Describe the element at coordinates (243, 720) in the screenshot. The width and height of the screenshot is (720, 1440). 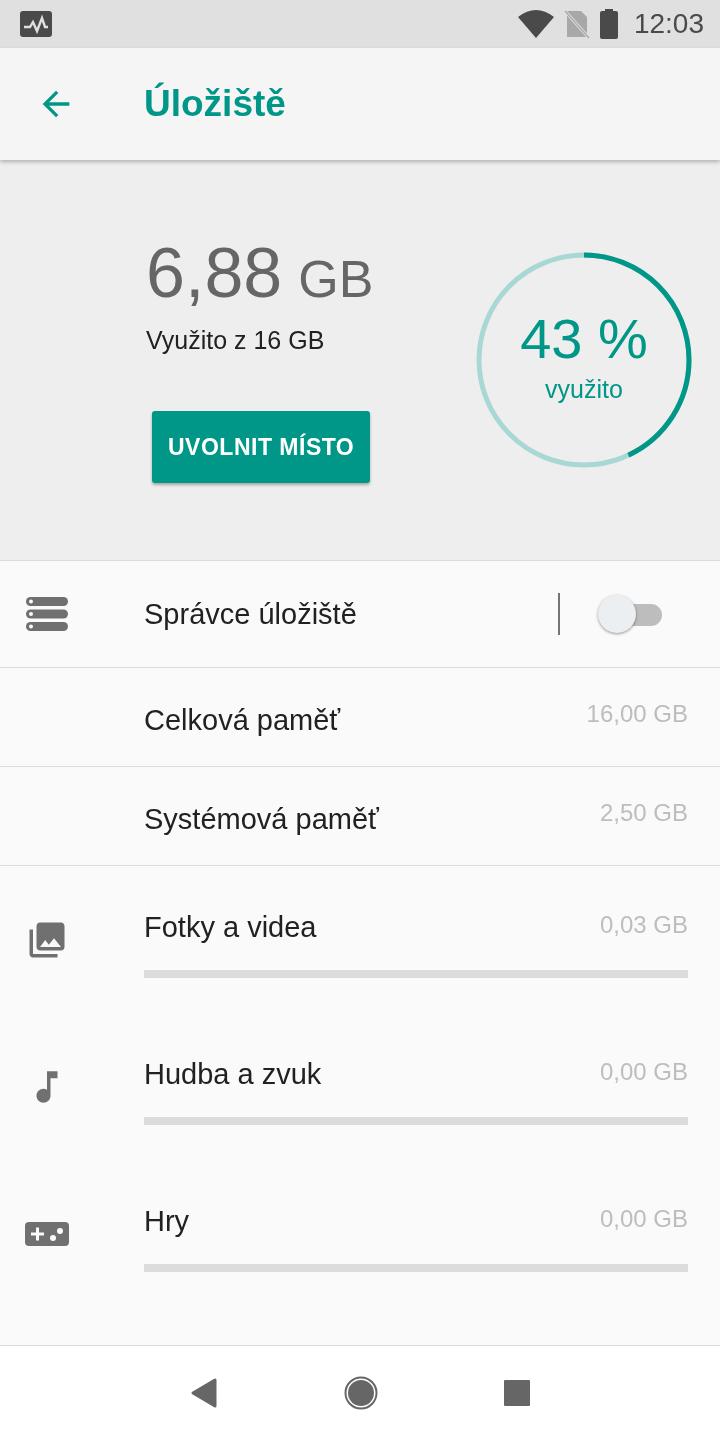
I see `row-label: Celková paměť` at that location.